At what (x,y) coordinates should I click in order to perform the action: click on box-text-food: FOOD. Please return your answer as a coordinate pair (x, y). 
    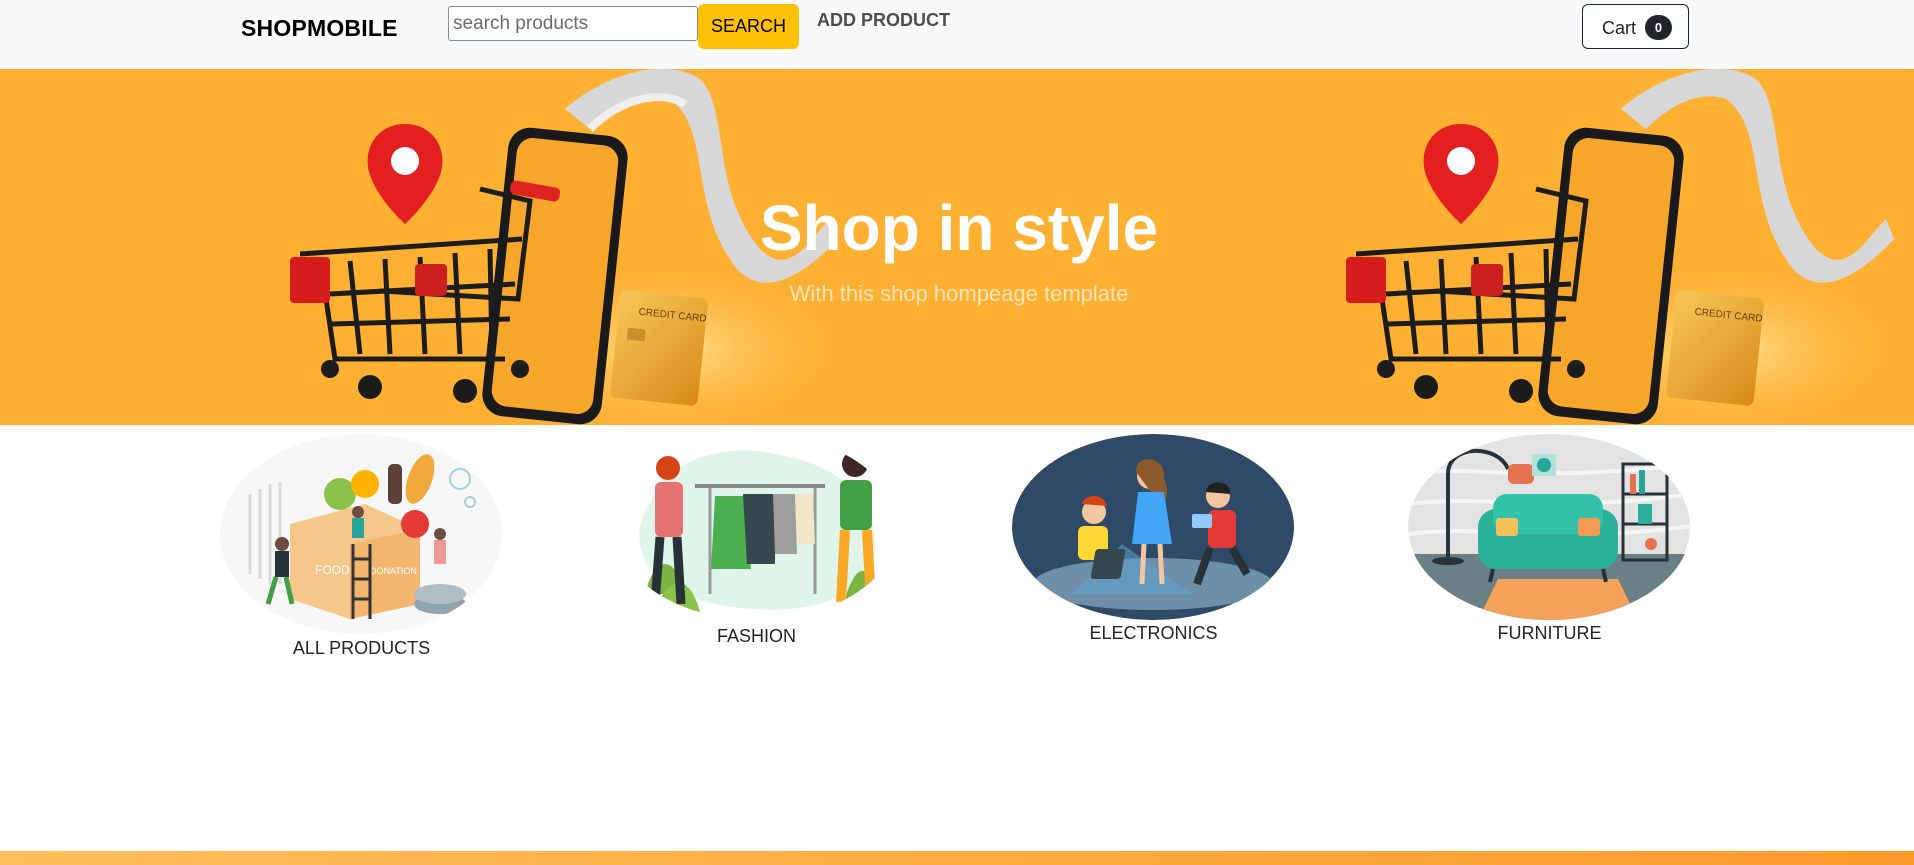
    Looking at the image, I should click on (332, 570).